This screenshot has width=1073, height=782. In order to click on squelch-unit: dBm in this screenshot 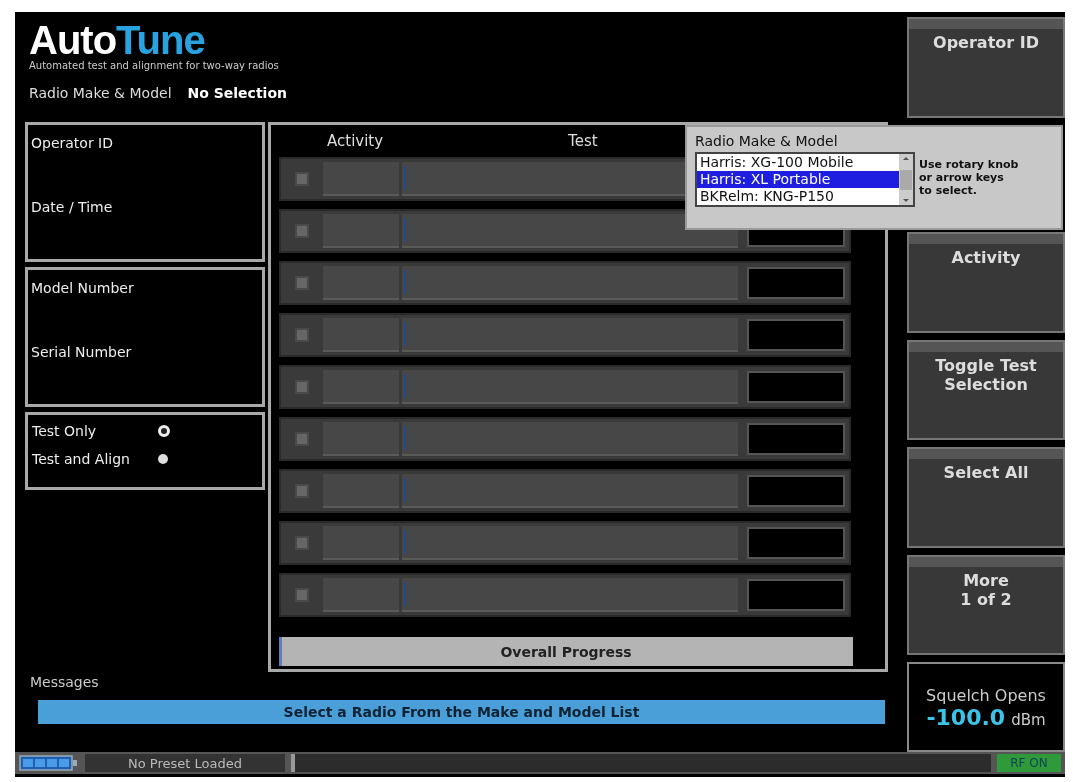, I will do `click(1028, 720)`.